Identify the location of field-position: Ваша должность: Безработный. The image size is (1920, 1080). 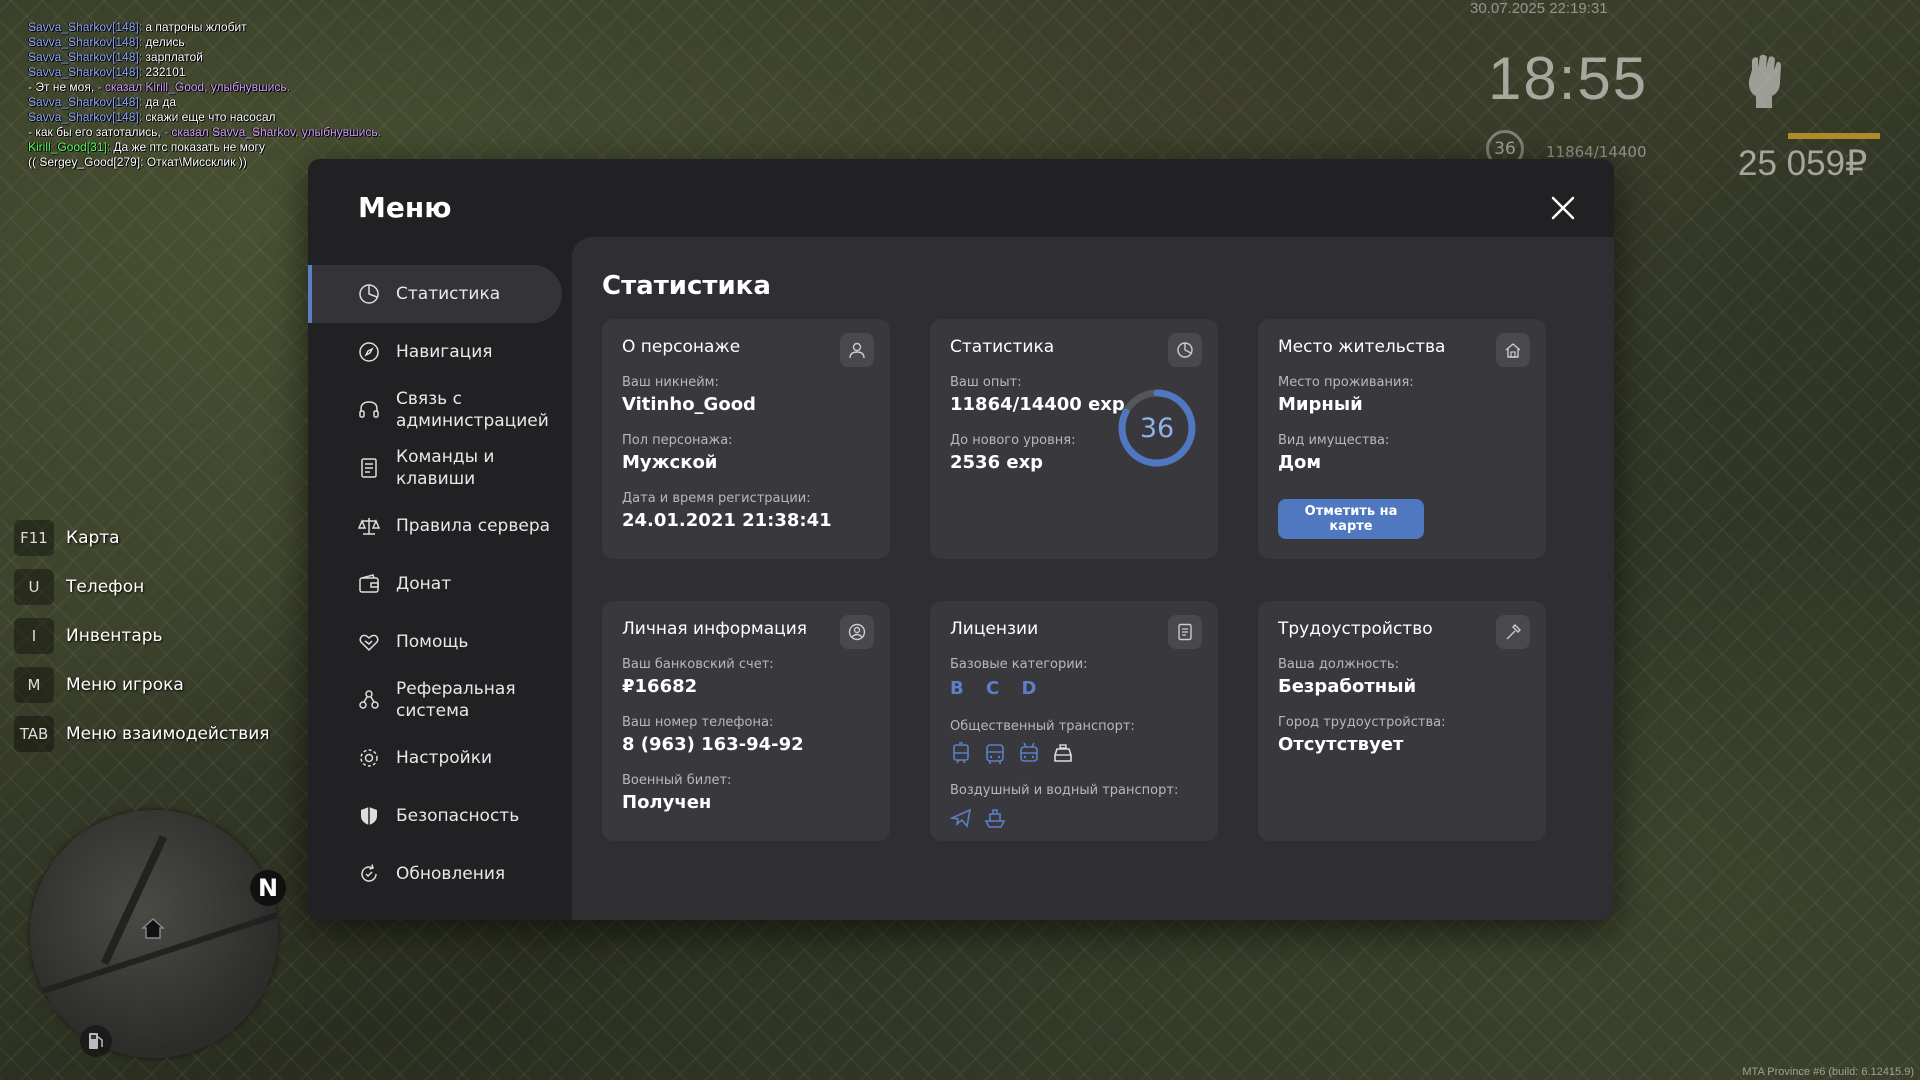
(1347, 677).